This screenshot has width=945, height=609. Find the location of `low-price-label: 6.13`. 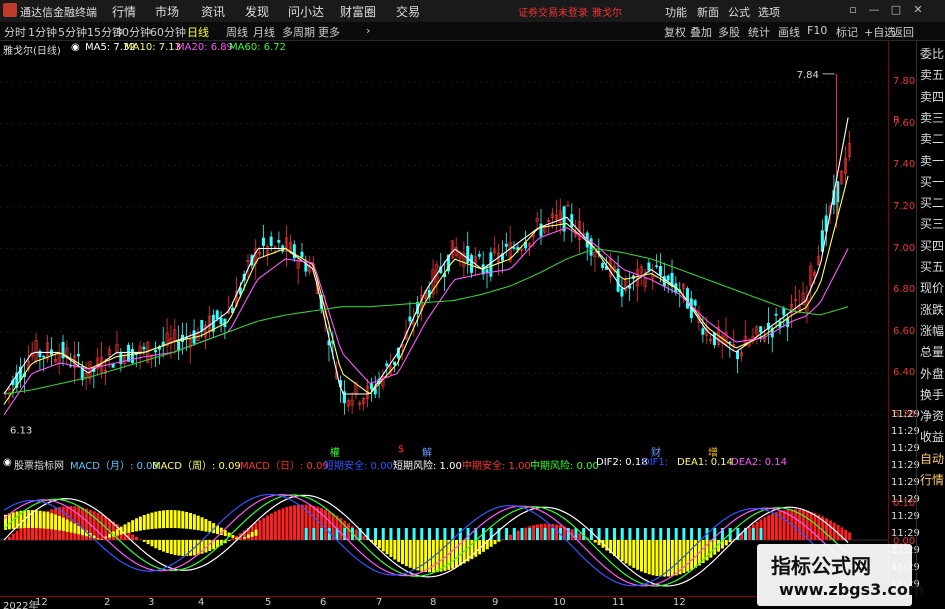

low-price-label: 6.13 is located at coordinates (21, 430).